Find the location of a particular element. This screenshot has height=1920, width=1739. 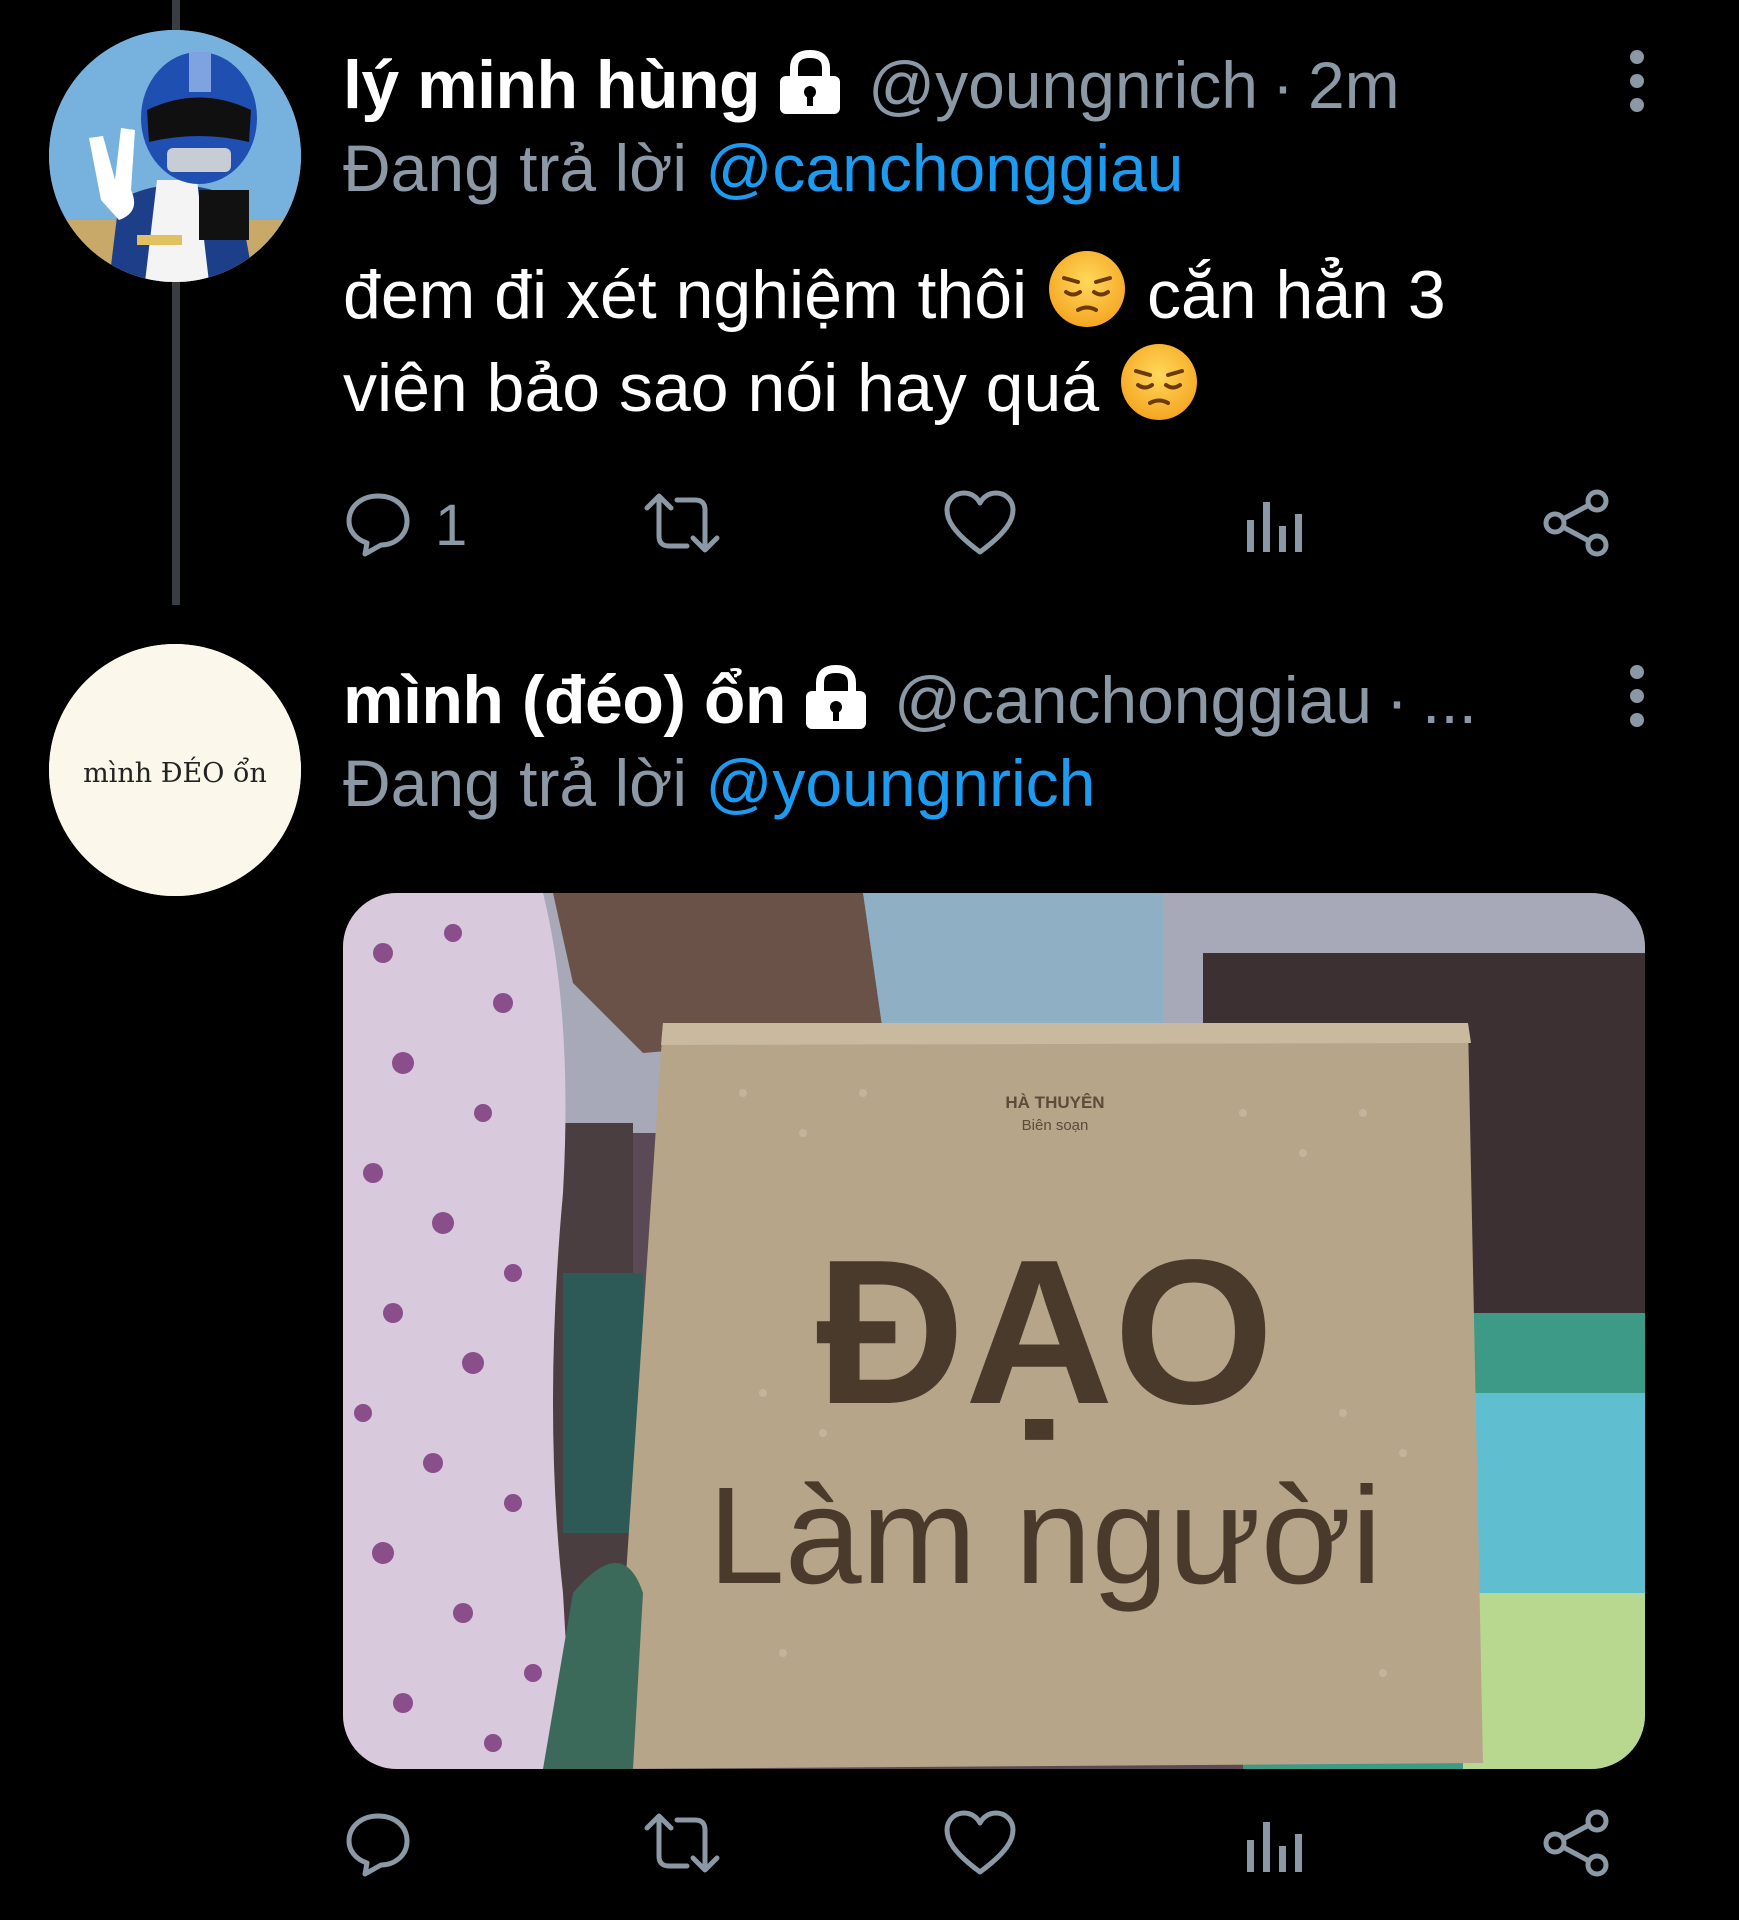

tweet-text-part: viên bảo sao nói hay quá is located at coordinates (721, 388).